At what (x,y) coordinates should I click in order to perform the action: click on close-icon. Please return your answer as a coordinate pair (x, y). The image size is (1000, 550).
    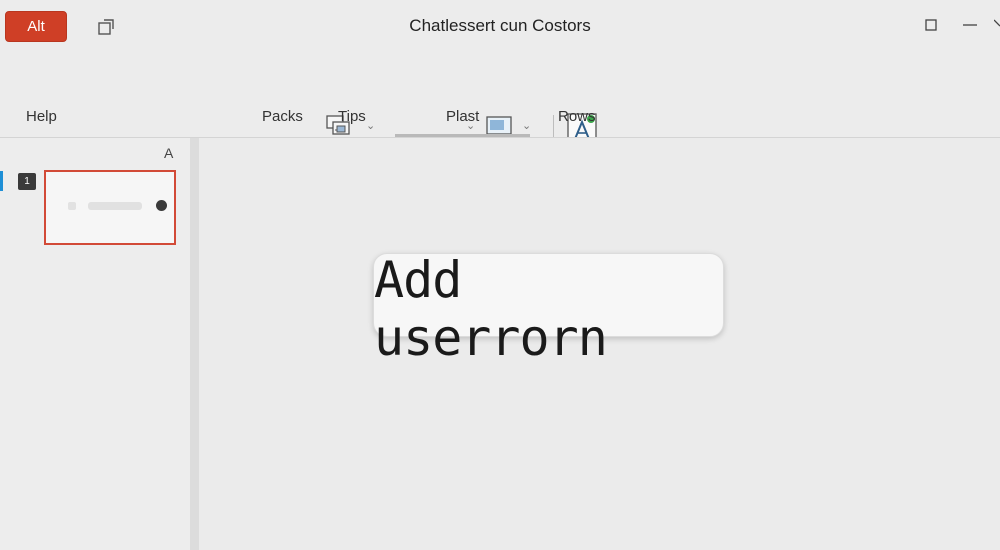
    Looking at the image, I should click on (996, 25).